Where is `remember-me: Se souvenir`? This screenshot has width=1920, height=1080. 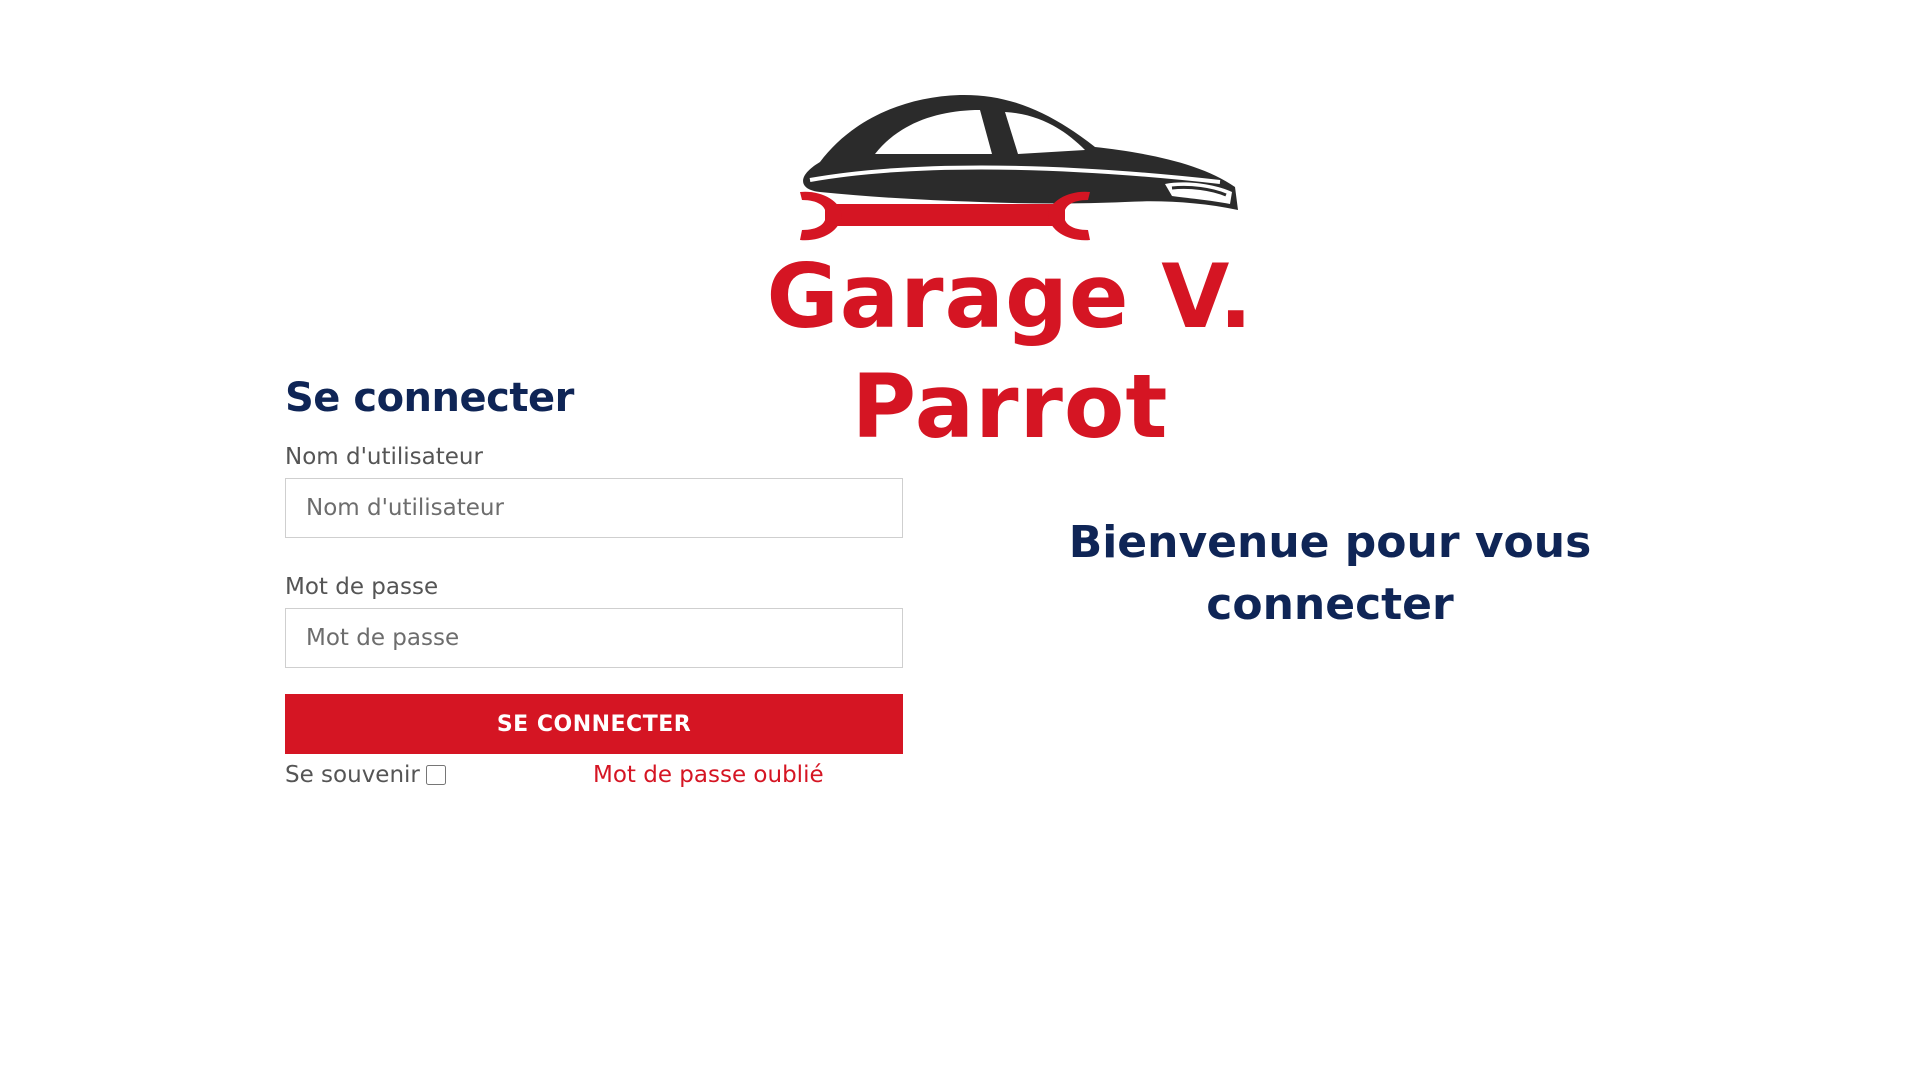 remember-me: Se souvenir is located at coordinates (365, 775).